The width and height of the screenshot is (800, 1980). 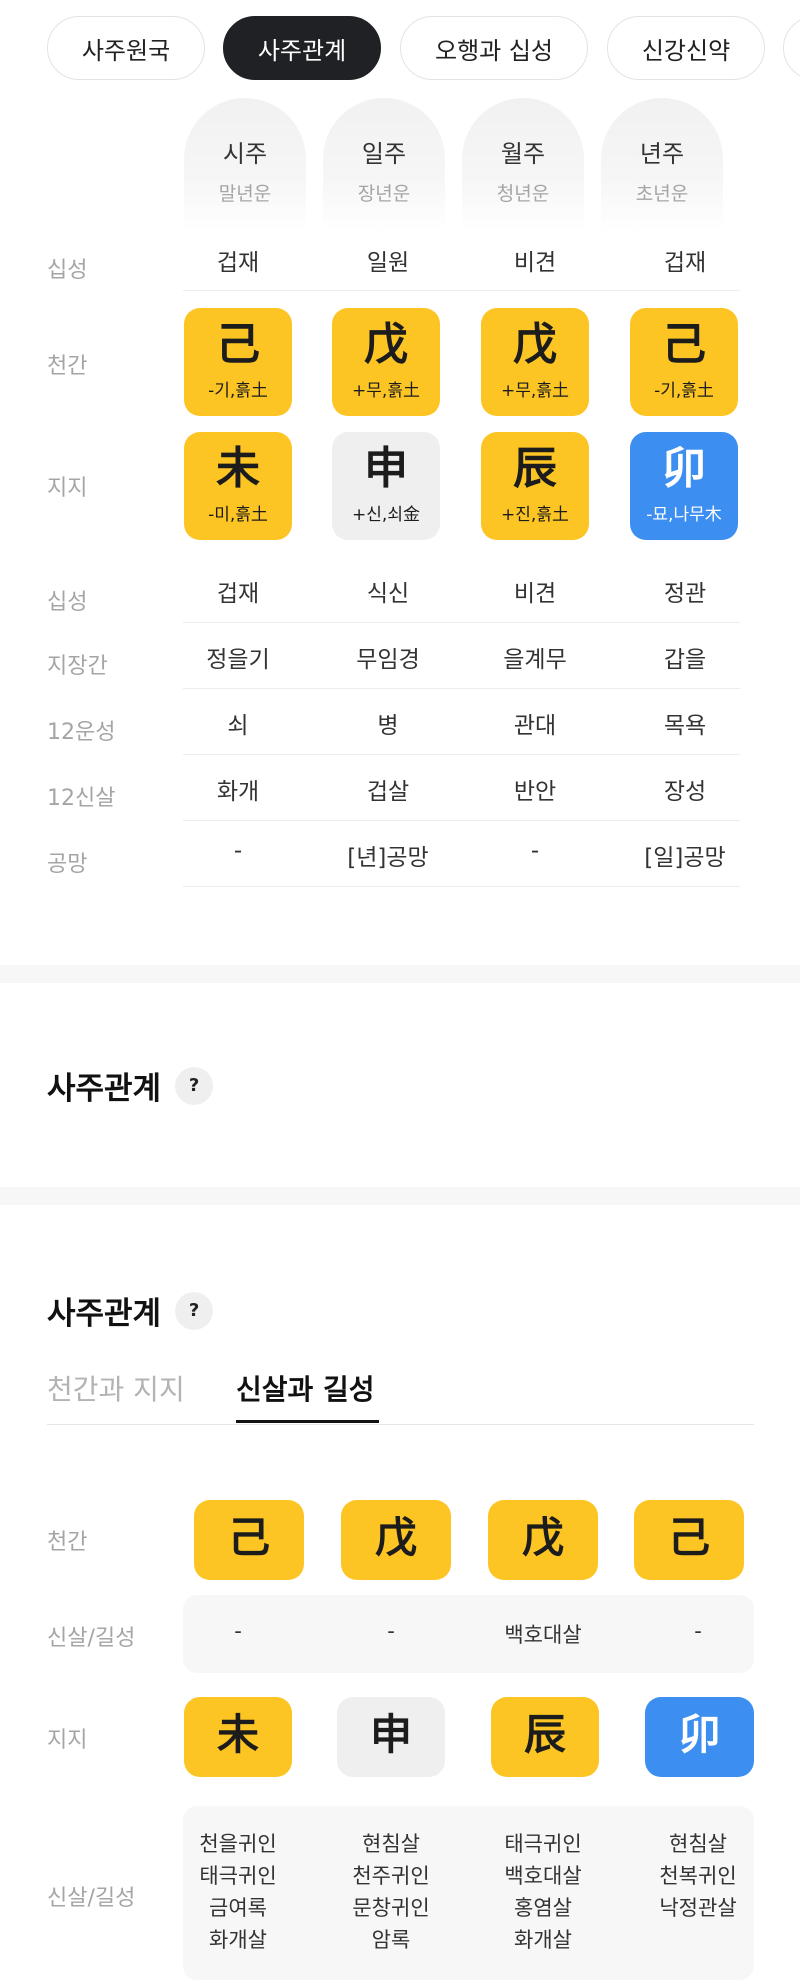 I want to click on table-cell: 식신, so click(x=388, y=594).